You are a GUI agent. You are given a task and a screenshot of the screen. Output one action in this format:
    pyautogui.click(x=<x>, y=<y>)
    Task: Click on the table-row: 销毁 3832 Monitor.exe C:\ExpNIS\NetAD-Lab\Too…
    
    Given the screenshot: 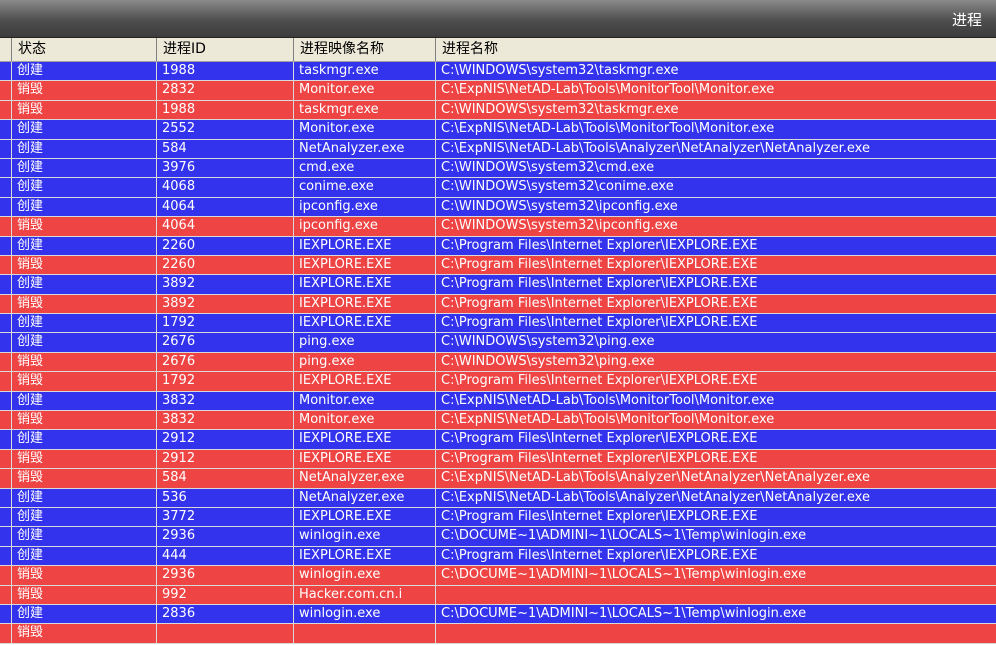 What is the action you would take?
    pyautogui.click(x=498, y=421)
    